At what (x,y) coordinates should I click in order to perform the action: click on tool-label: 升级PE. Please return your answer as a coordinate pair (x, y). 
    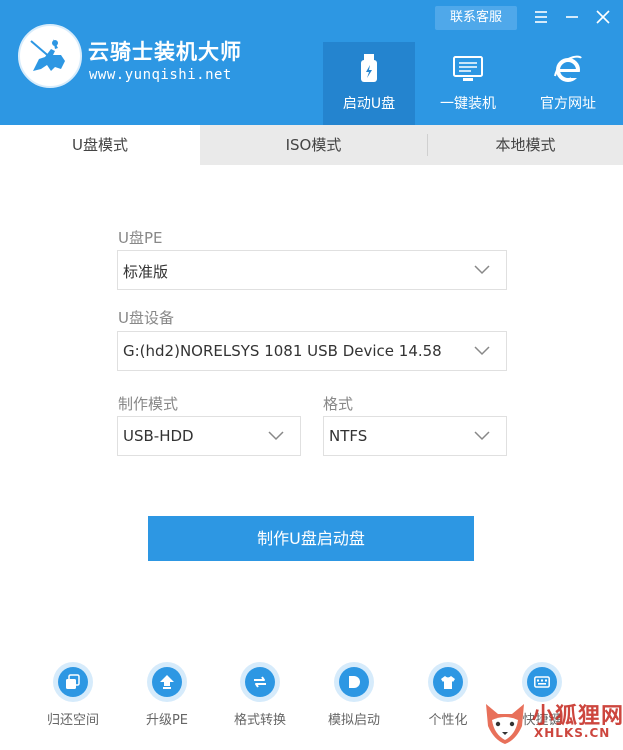
    Looking at the image, I should click on (167, 720).